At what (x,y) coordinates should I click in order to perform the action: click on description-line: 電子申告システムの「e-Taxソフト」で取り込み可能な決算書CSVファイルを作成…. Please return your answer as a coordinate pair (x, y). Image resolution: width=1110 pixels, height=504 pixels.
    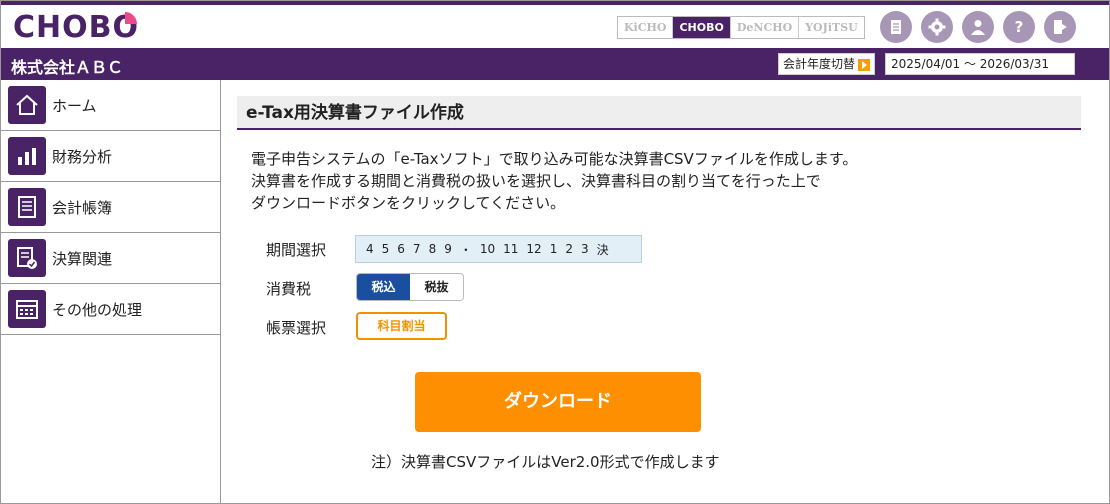
    Looking at the image, I should click on (554, 159).